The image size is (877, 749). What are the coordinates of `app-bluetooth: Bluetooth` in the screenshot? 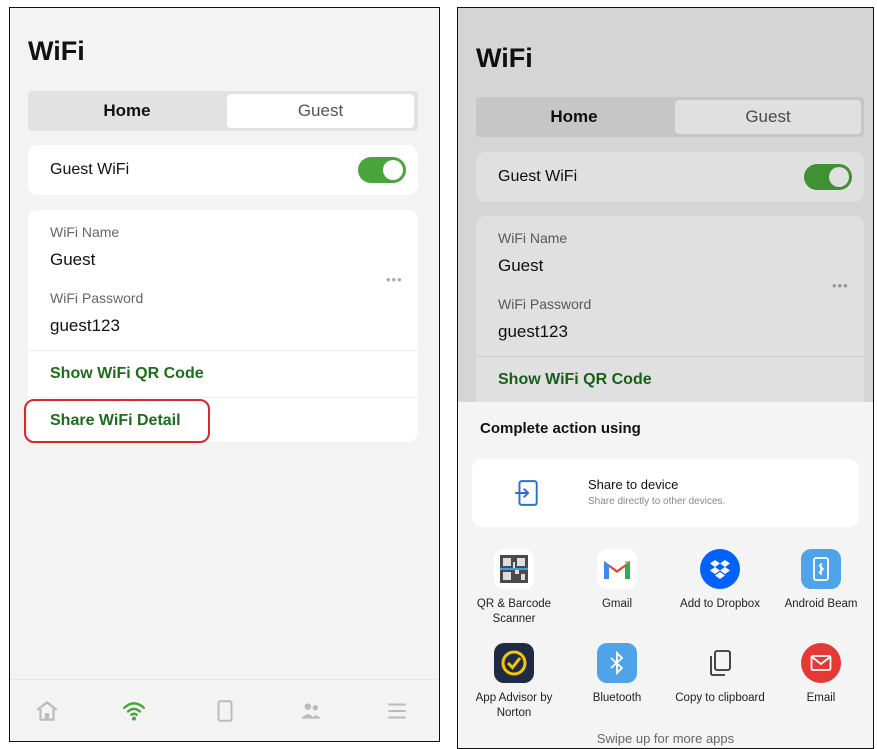 It's located at (617, 674).